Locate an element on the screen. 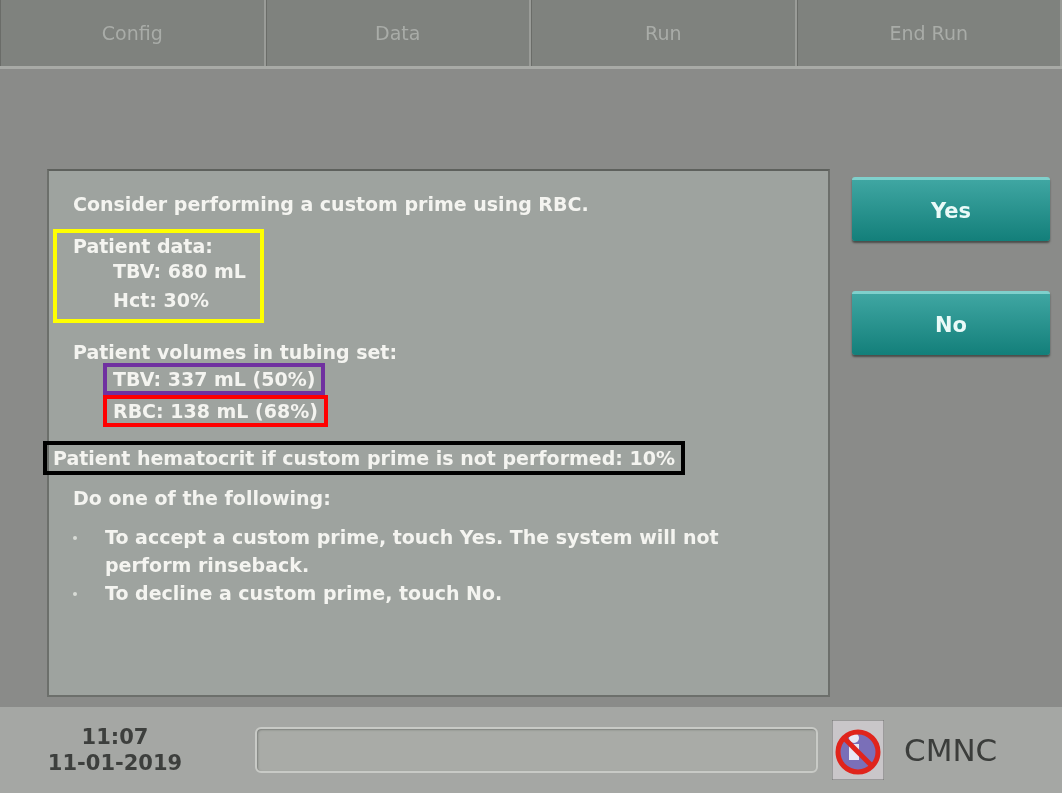  date-text: 11-01-2019 is located at coordinates (115, 763).